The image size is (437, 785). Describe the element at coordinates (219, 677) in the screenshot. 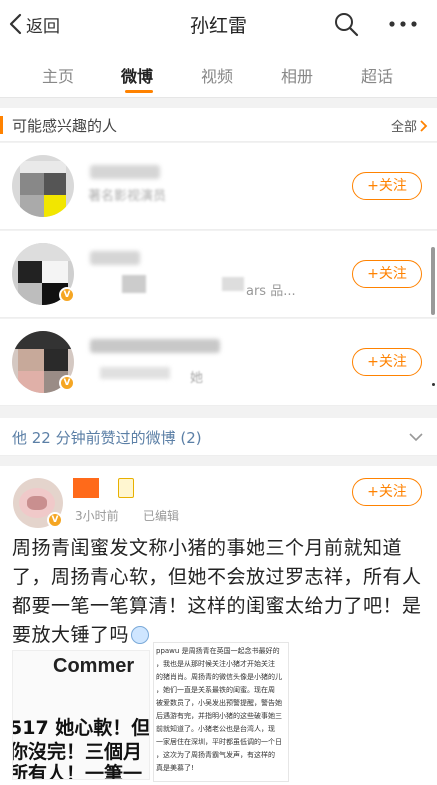

I see `image-text-line: 的猪肖肖。周扬青的微信头像是小猪的儿` at that location.